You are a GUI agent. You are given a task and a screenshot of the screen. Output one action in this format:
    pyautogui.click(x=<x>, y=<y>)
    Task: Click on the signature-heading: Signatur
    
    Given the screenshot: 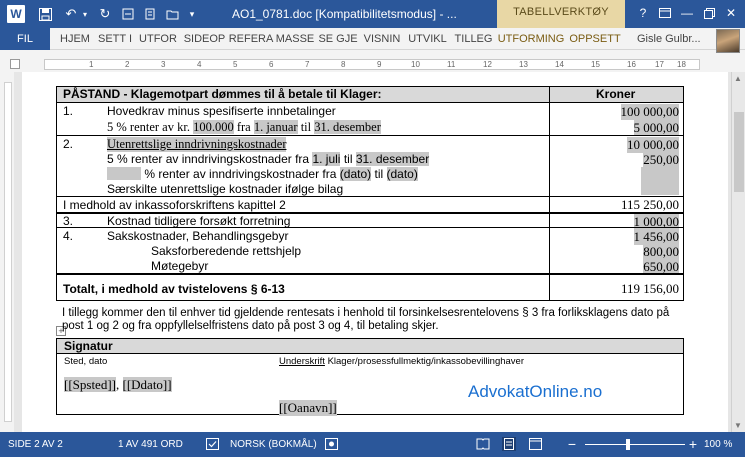 What is the action you would take?
    pyautogui.click(x=370, y=346)
    